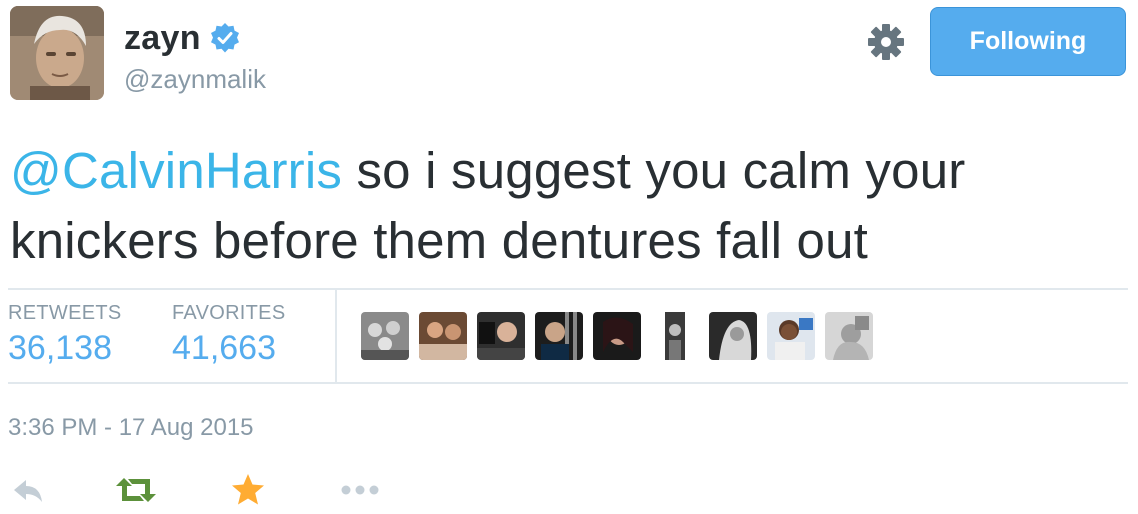 Image resolution: width=1138 pixels, height=514 pixels. Describe the element at coordinates (195, 79) in the screenshot. I see `user-handle: @zaynmalik` at that location.